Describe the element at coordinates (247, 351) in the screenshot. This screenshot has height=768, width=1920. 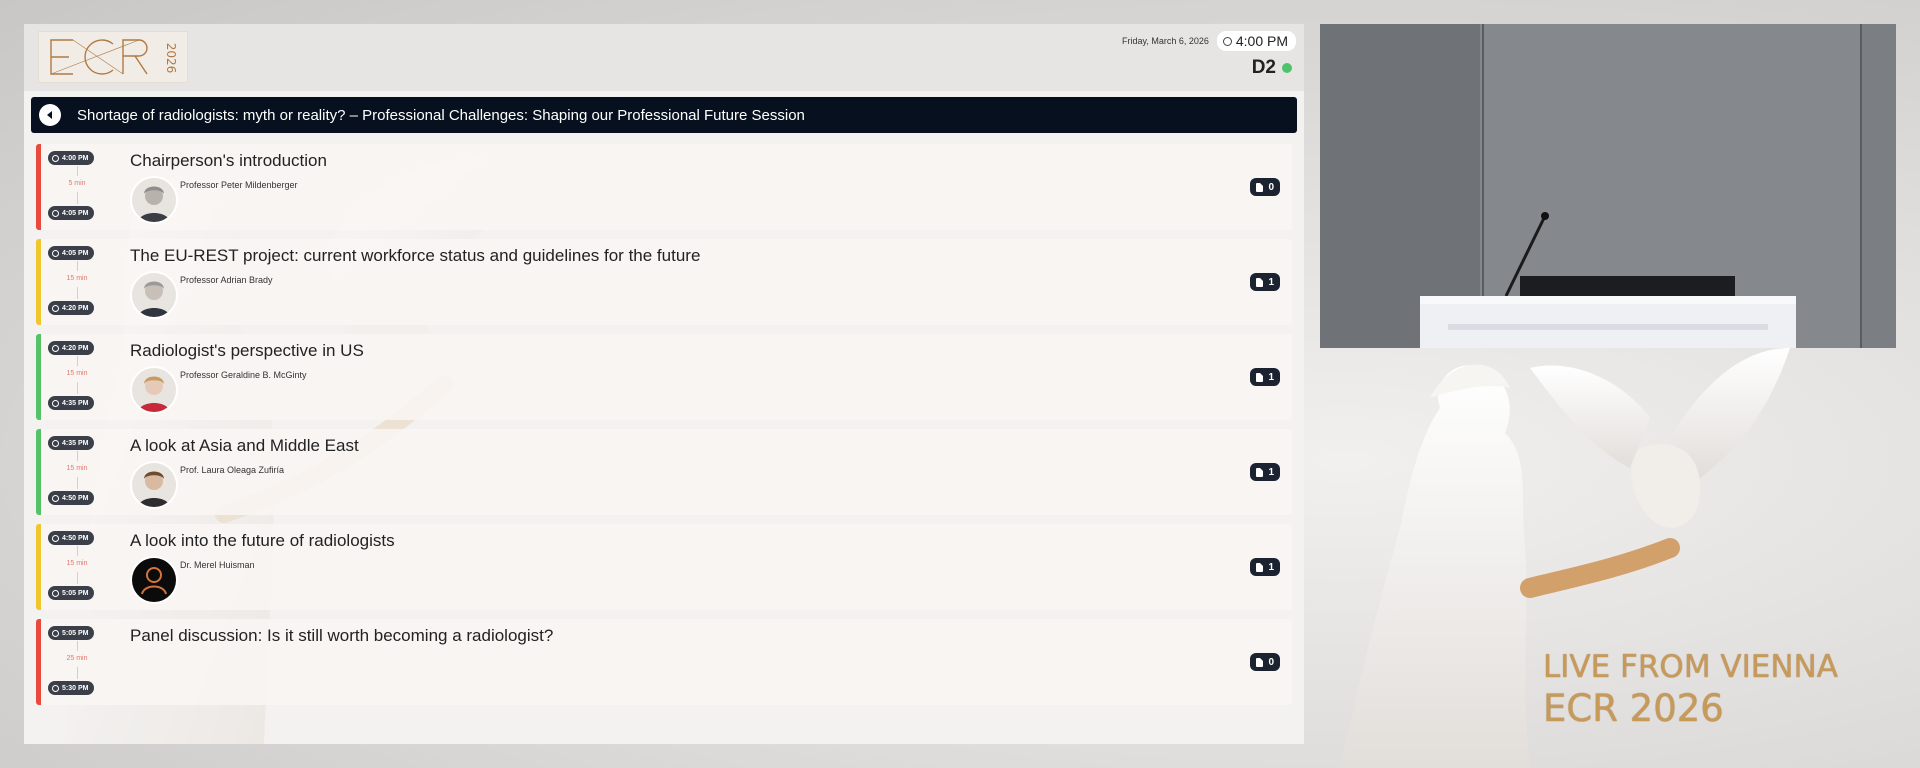
I see `talk-title: Radiologist's perspective in US` at that location.